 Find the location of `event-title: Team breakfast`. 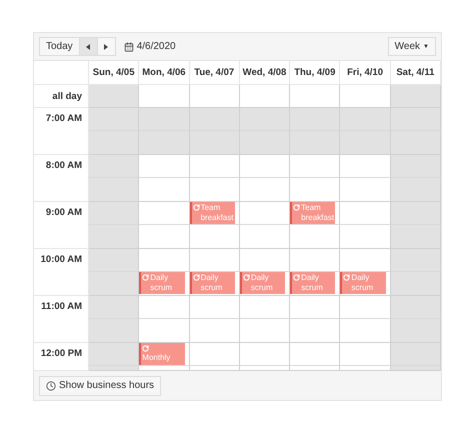

event-title: Team breakfast is located at coordinates (317, 212).